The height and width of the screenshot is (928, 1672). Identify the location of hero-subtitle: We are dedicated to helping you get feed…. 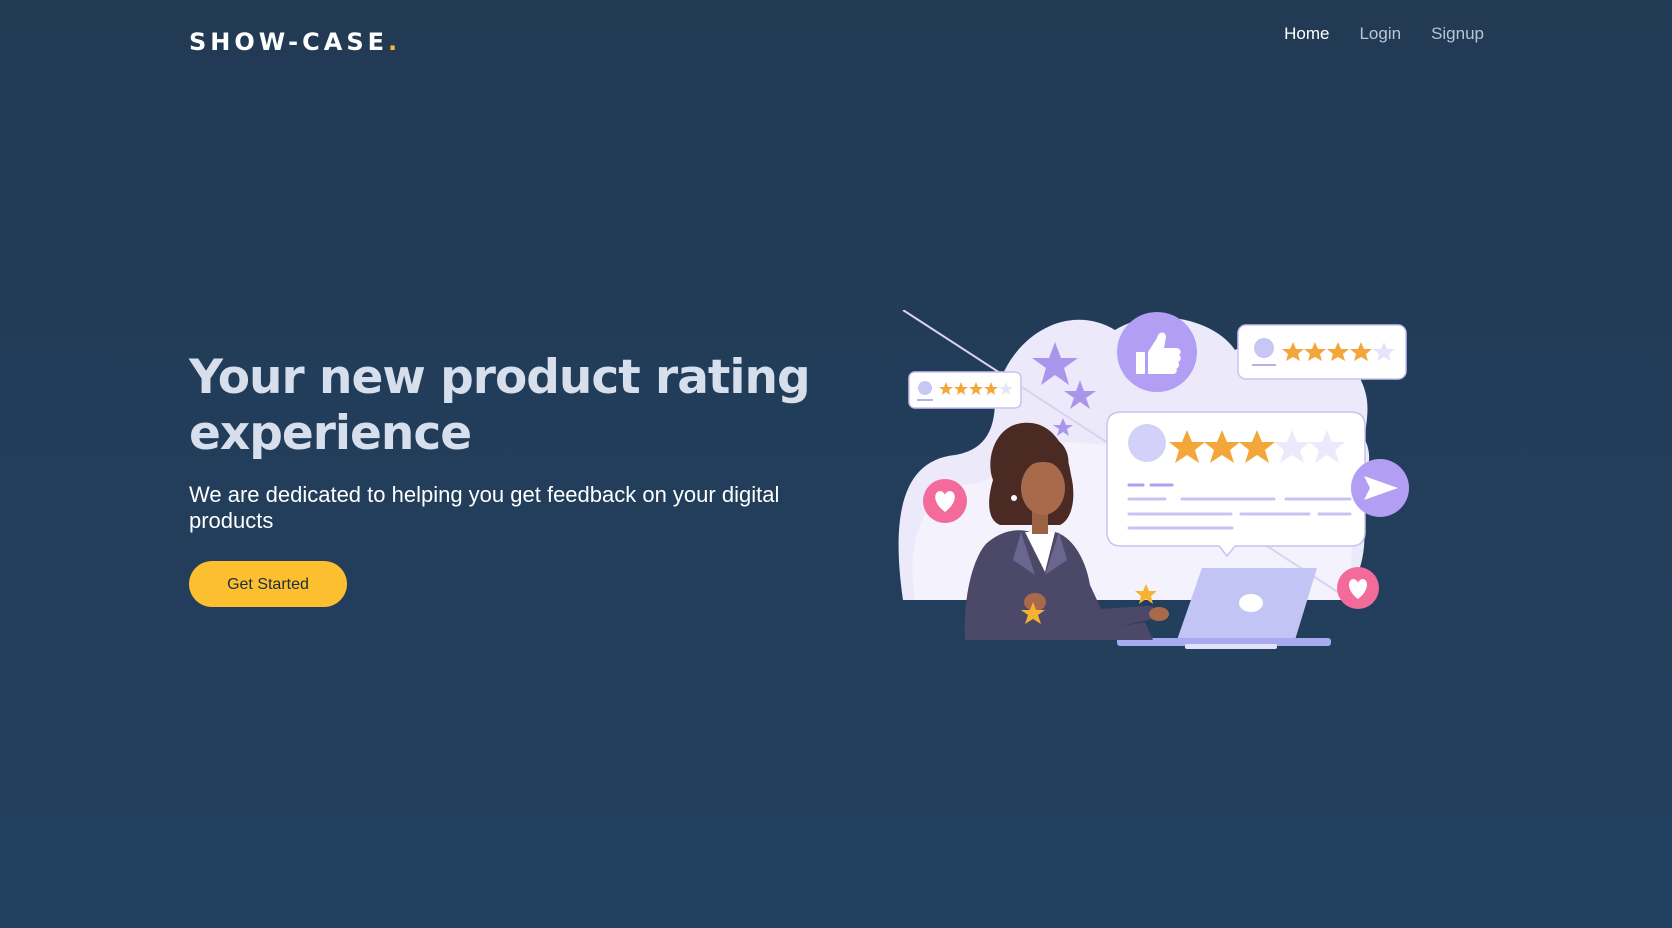
(484, 507).